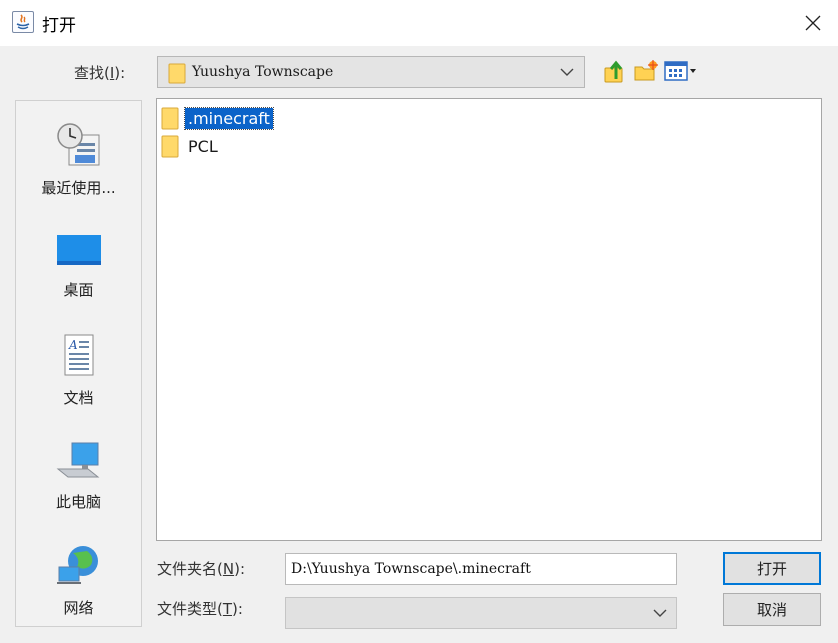  I want to click on sidebar-item-documents: A 文档, so click(78, 370).